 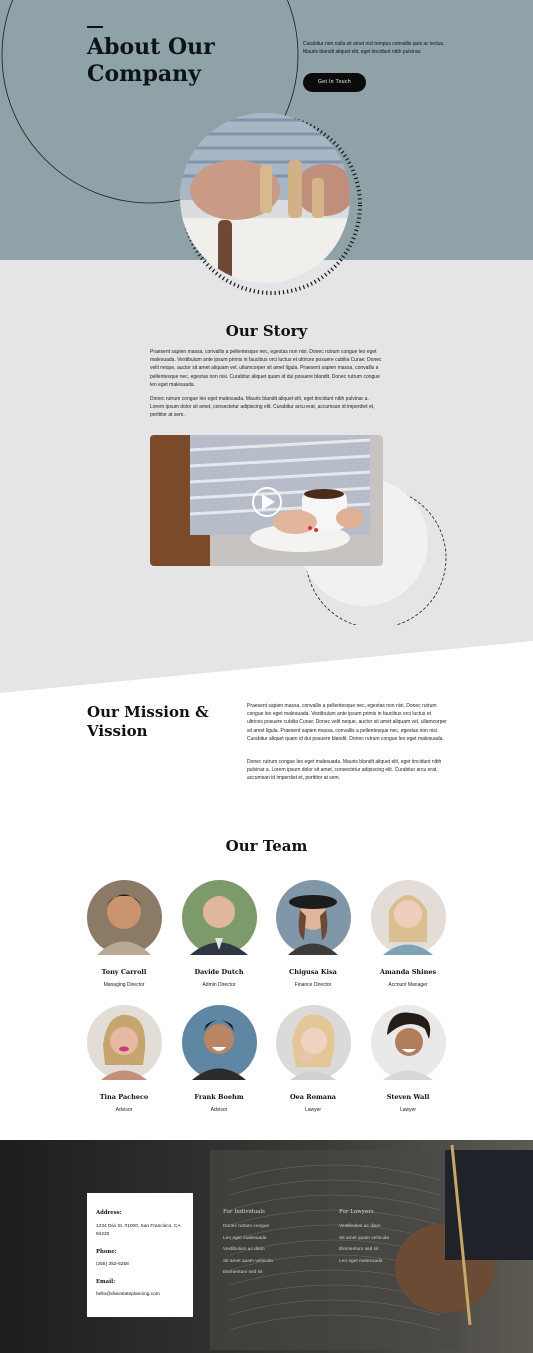 I want to click on team-member: Tina Pacheco Advisor, so click(x=124, y=1059).